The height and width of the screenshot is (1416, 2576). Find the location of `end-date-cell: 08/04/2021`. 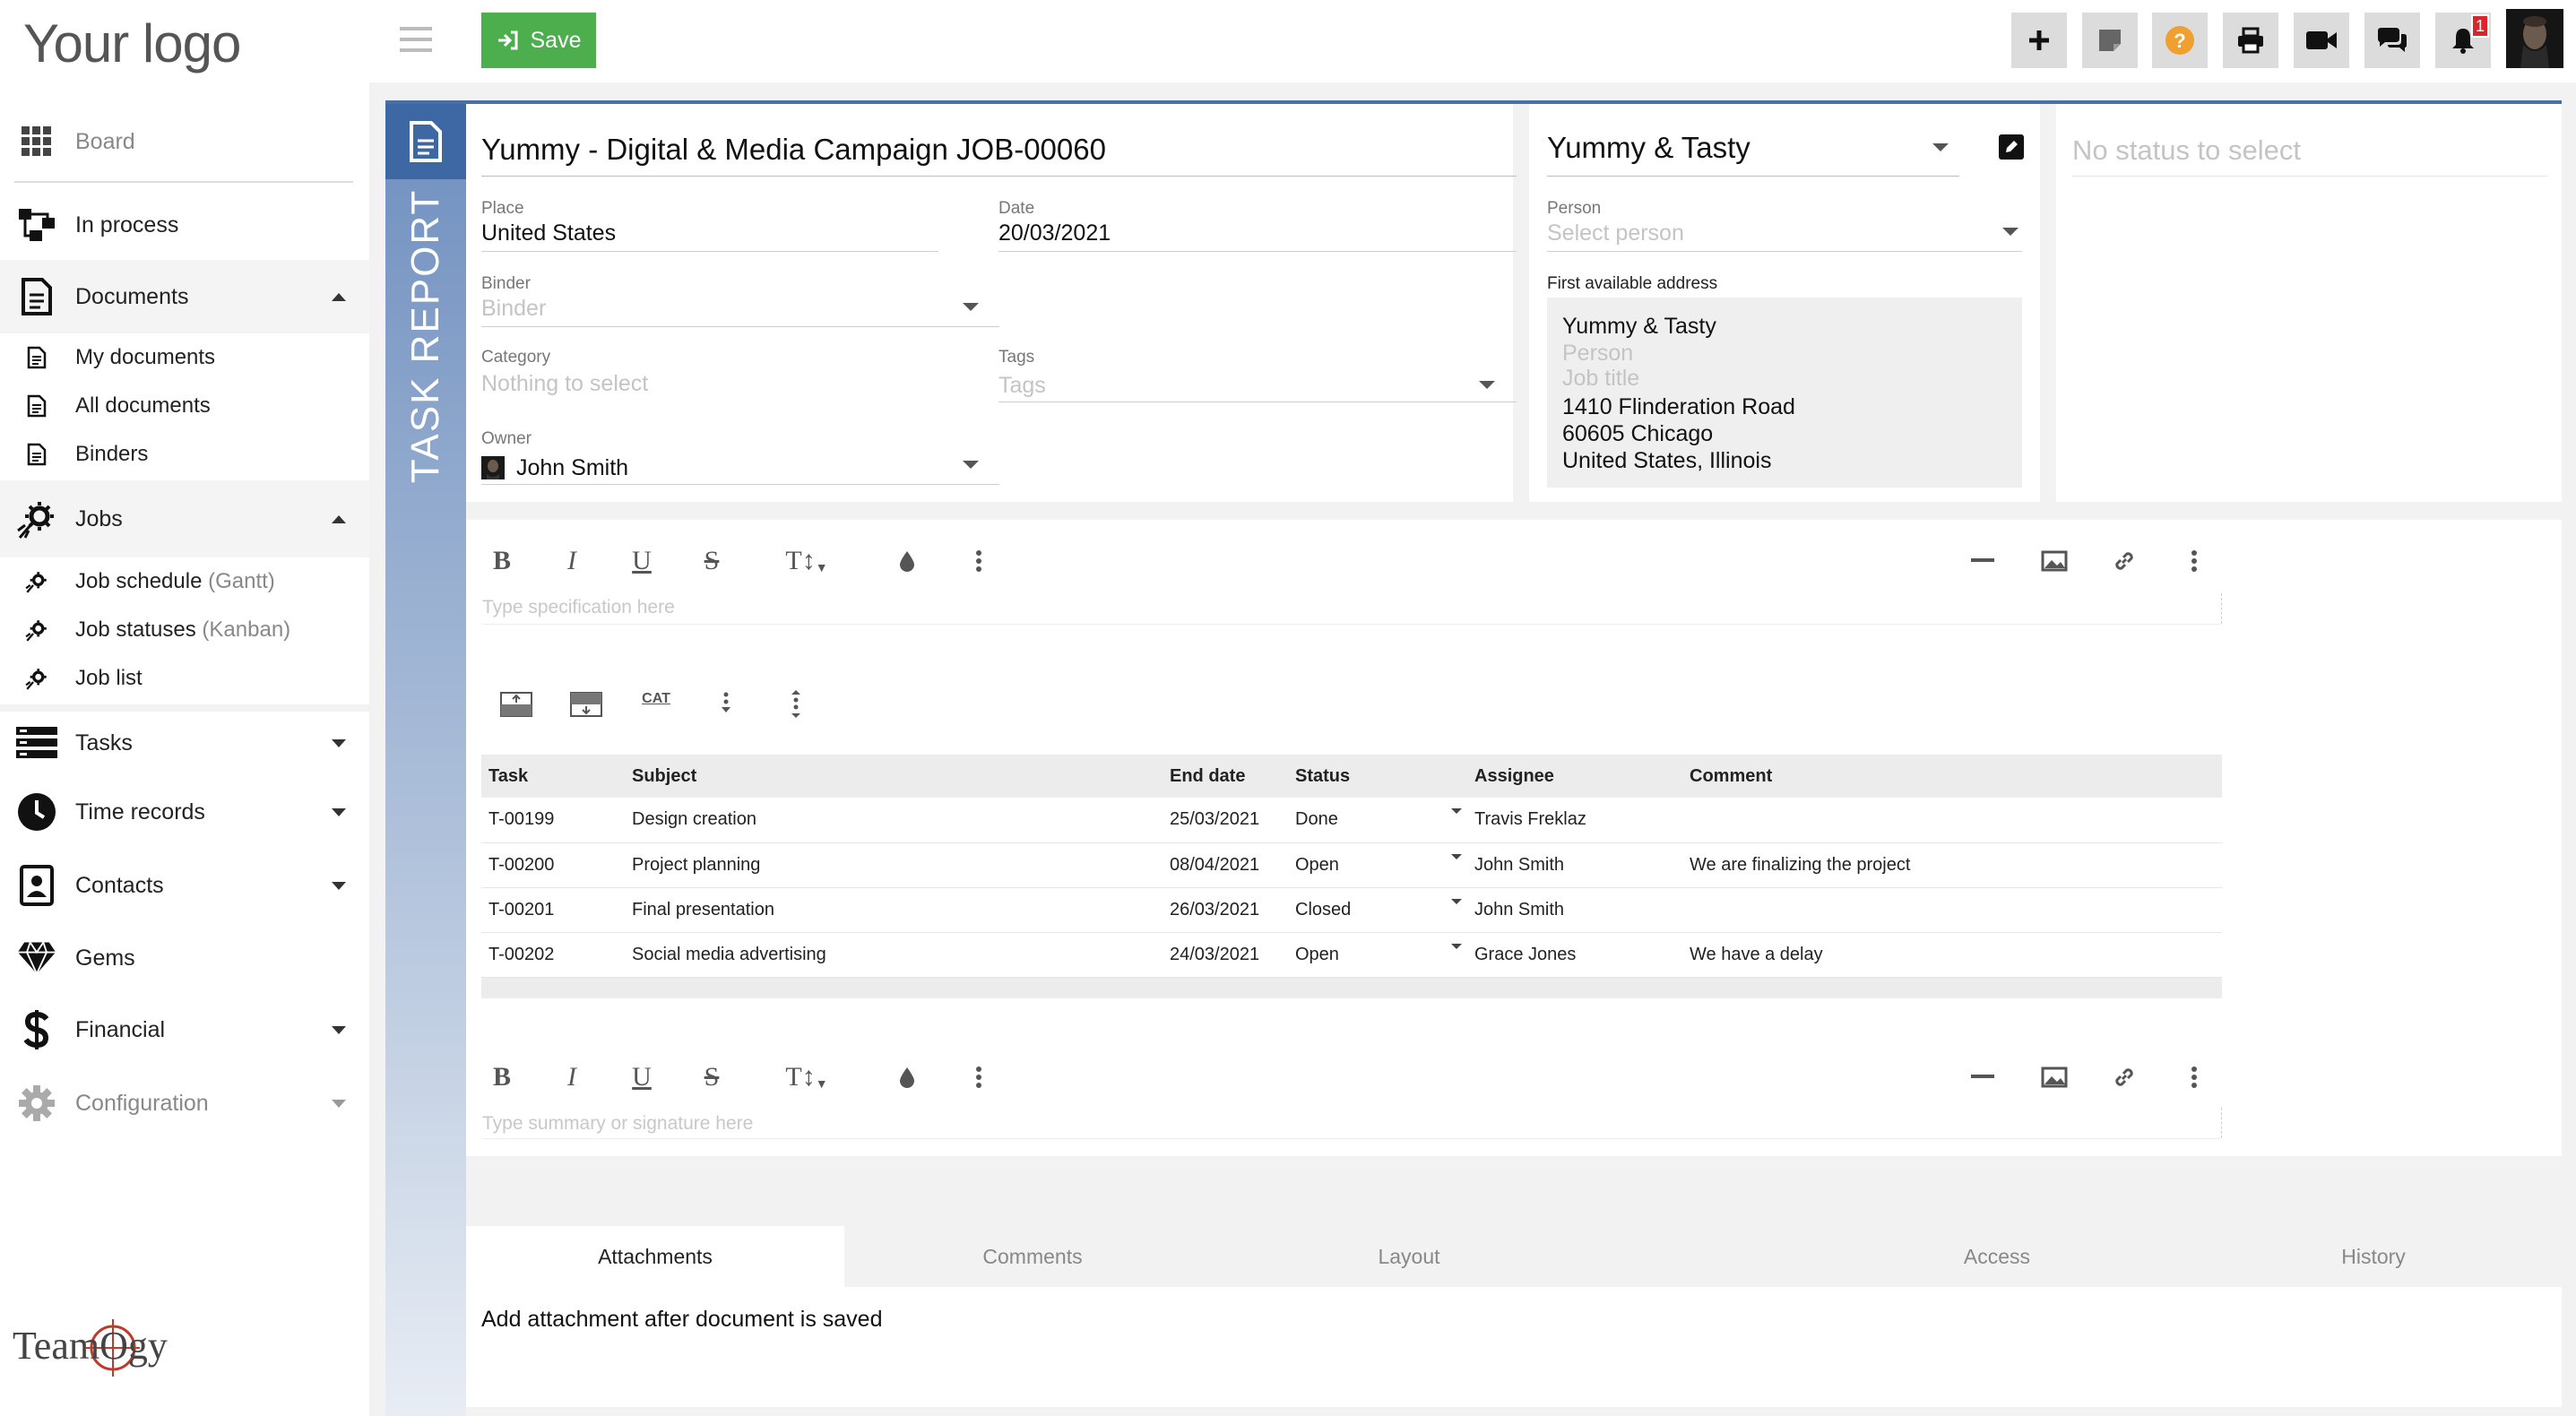

end-date-cell: 08/04/2021 is located at coordinates (1225, 865).